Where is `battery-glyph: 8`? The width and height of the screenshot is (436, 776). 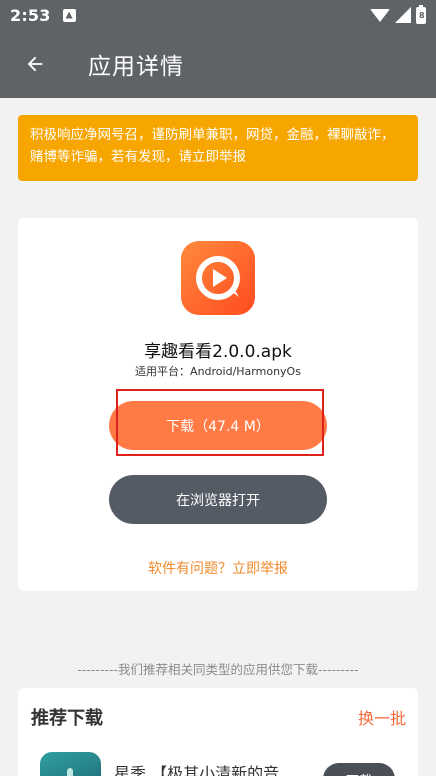 battery-glyph: 8 is located at coordinates (422, 15).